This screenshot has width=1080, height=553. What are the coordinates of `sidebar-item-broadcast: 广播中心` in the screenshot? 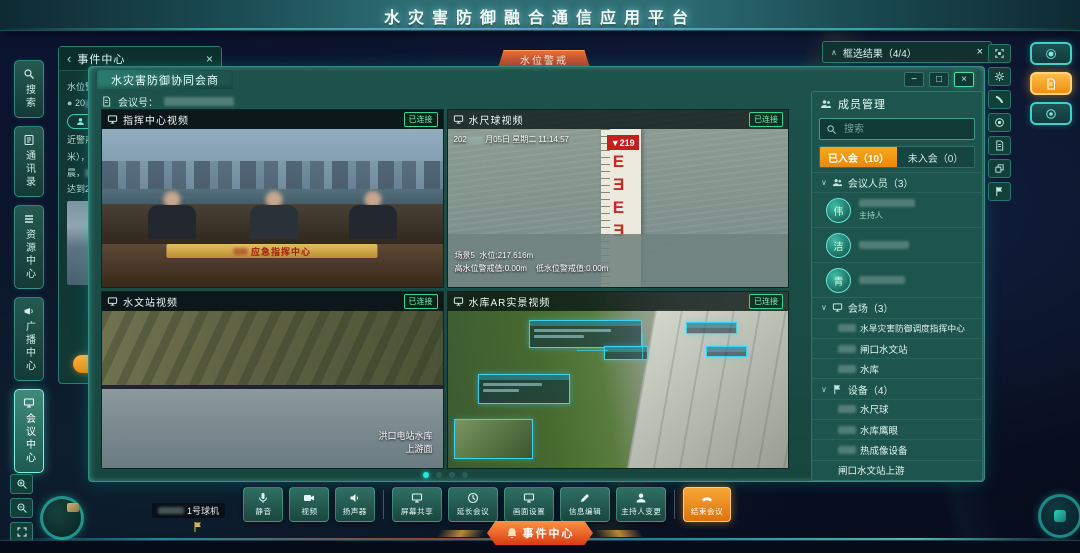 It's located at (29, 339).